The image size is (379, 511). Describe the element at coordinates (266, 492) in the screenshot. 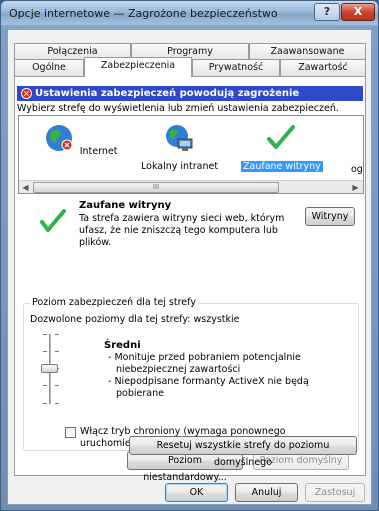

I see `cancel-button: Anuluj` at that location.